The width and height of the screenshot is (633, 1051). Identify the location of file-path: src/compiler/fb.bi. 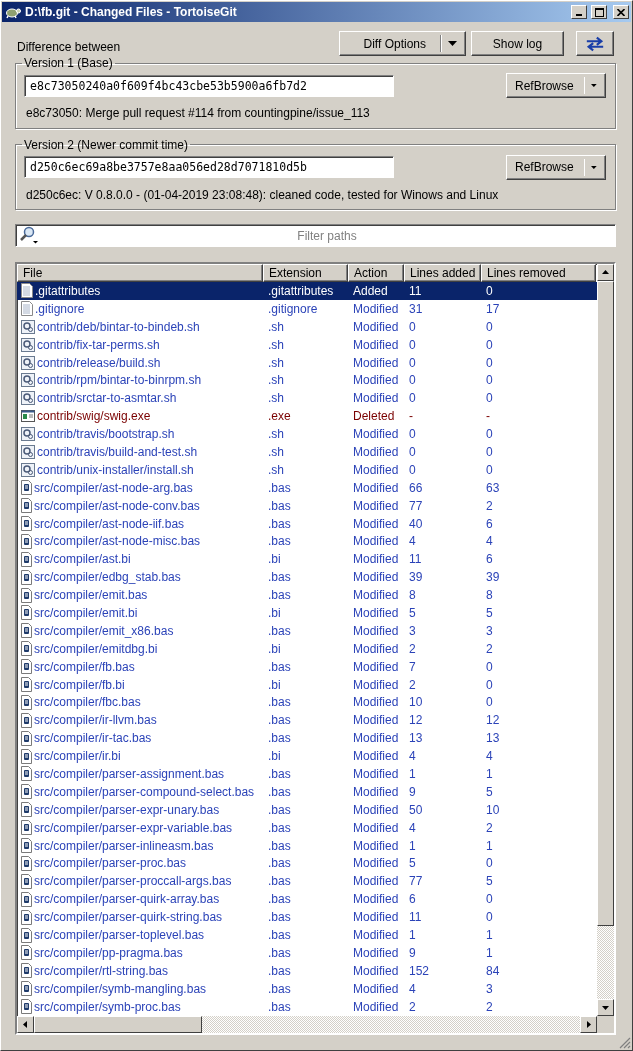
(79, 684).